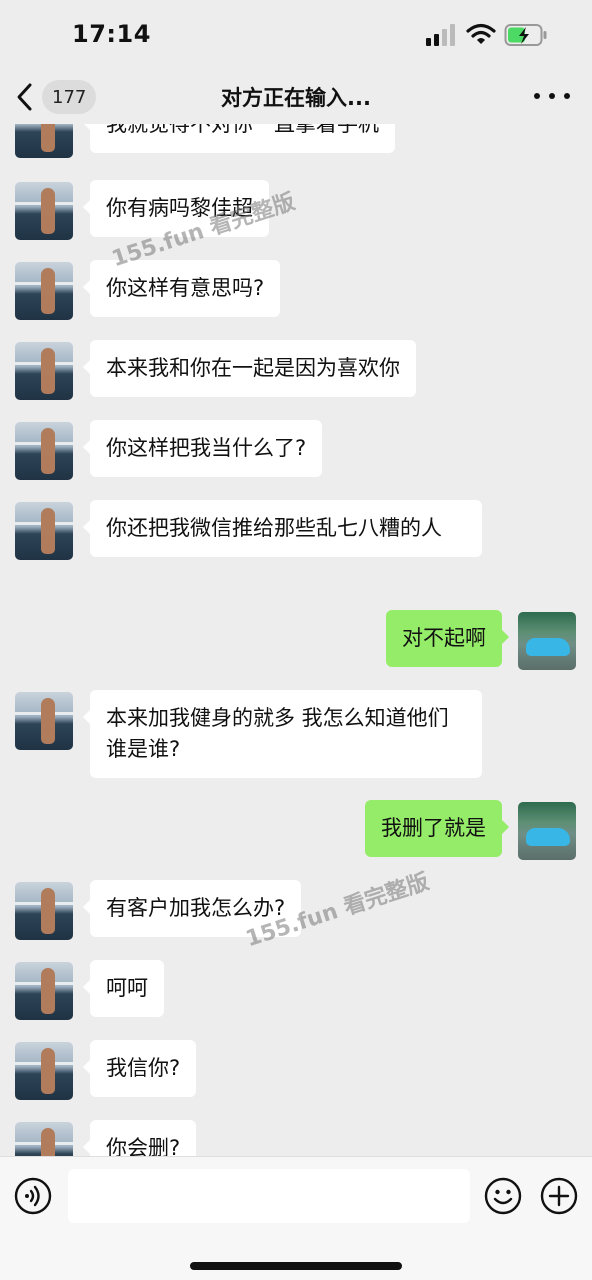  What do you see at coordinates (282, 734) in the screenshot?
I see `incoming-message-bubble: 本来加我健身的就多 我怎么知道他们谁是谁?` at bounding box center [282, 734].